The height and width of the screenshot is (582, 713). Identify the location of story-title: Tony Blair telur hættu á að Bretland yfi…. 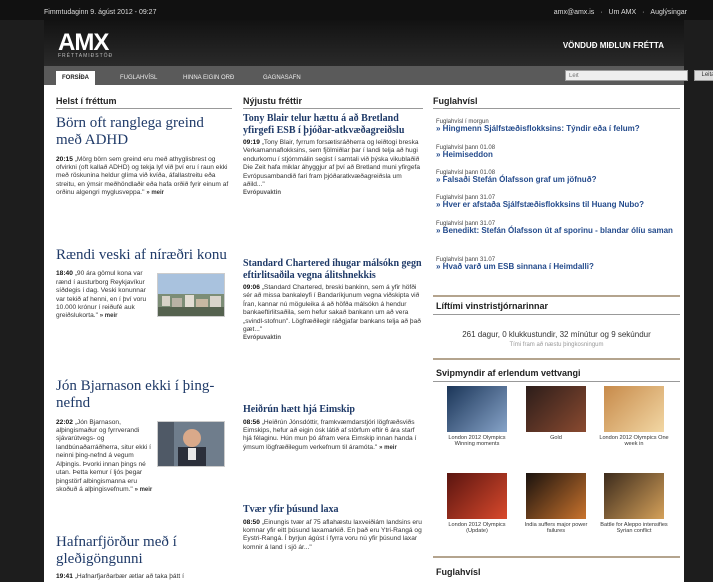
(333, 124).